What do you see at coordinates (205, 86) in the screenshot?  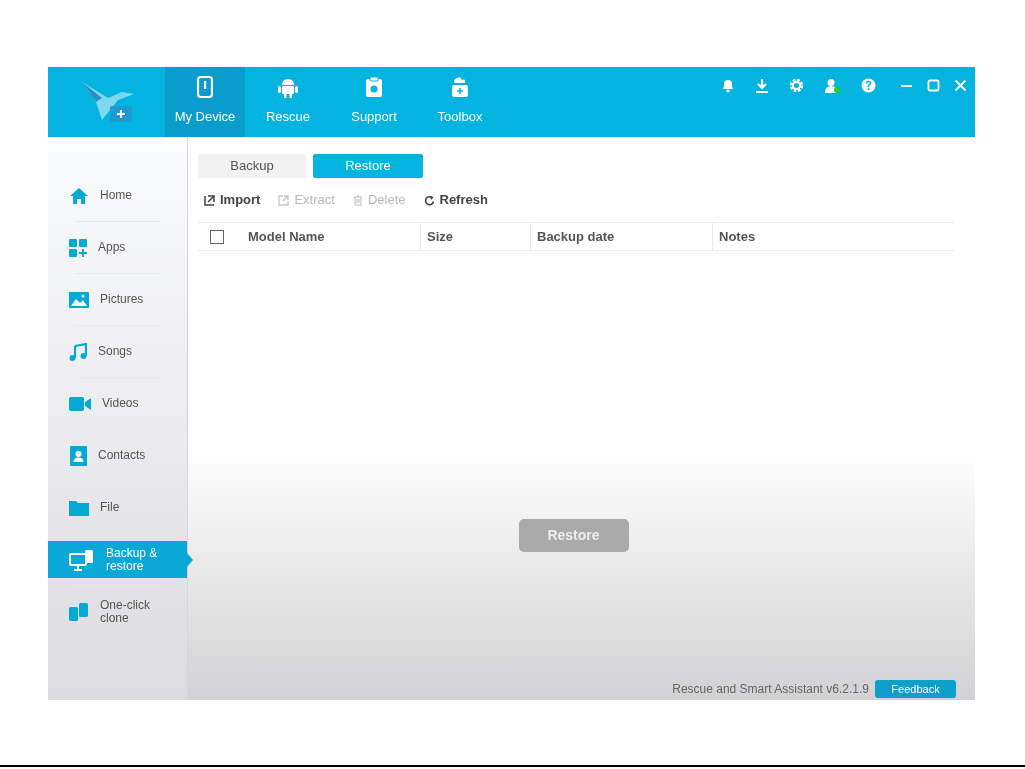 I see `phone-icon` at bounding box center [205, 86].